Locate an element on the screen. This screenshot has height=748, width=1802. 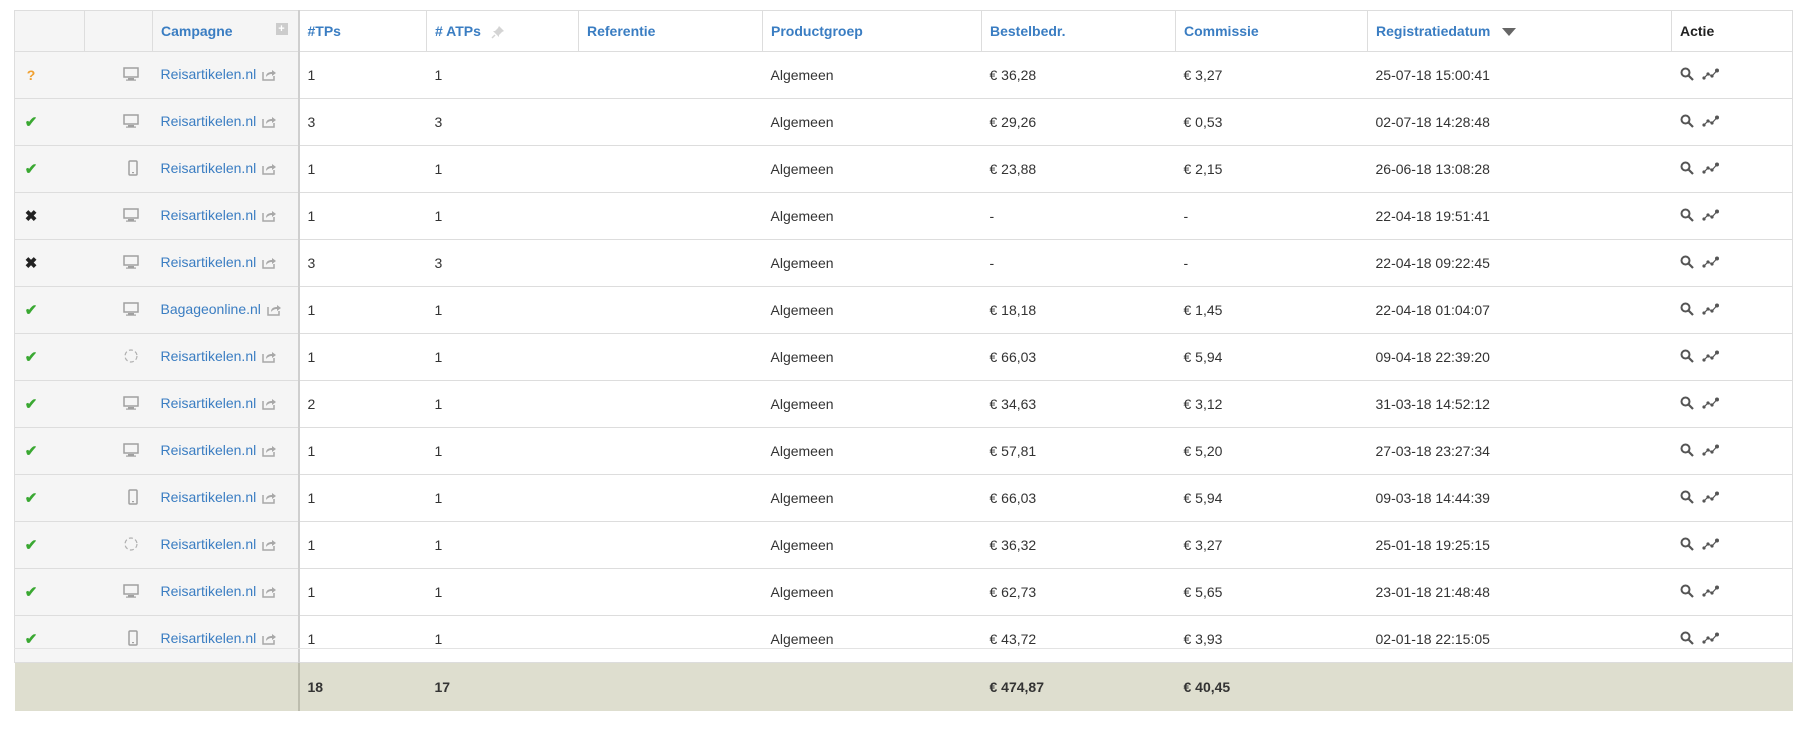
header-tps: #TPs is located at coordinates (362, 31).